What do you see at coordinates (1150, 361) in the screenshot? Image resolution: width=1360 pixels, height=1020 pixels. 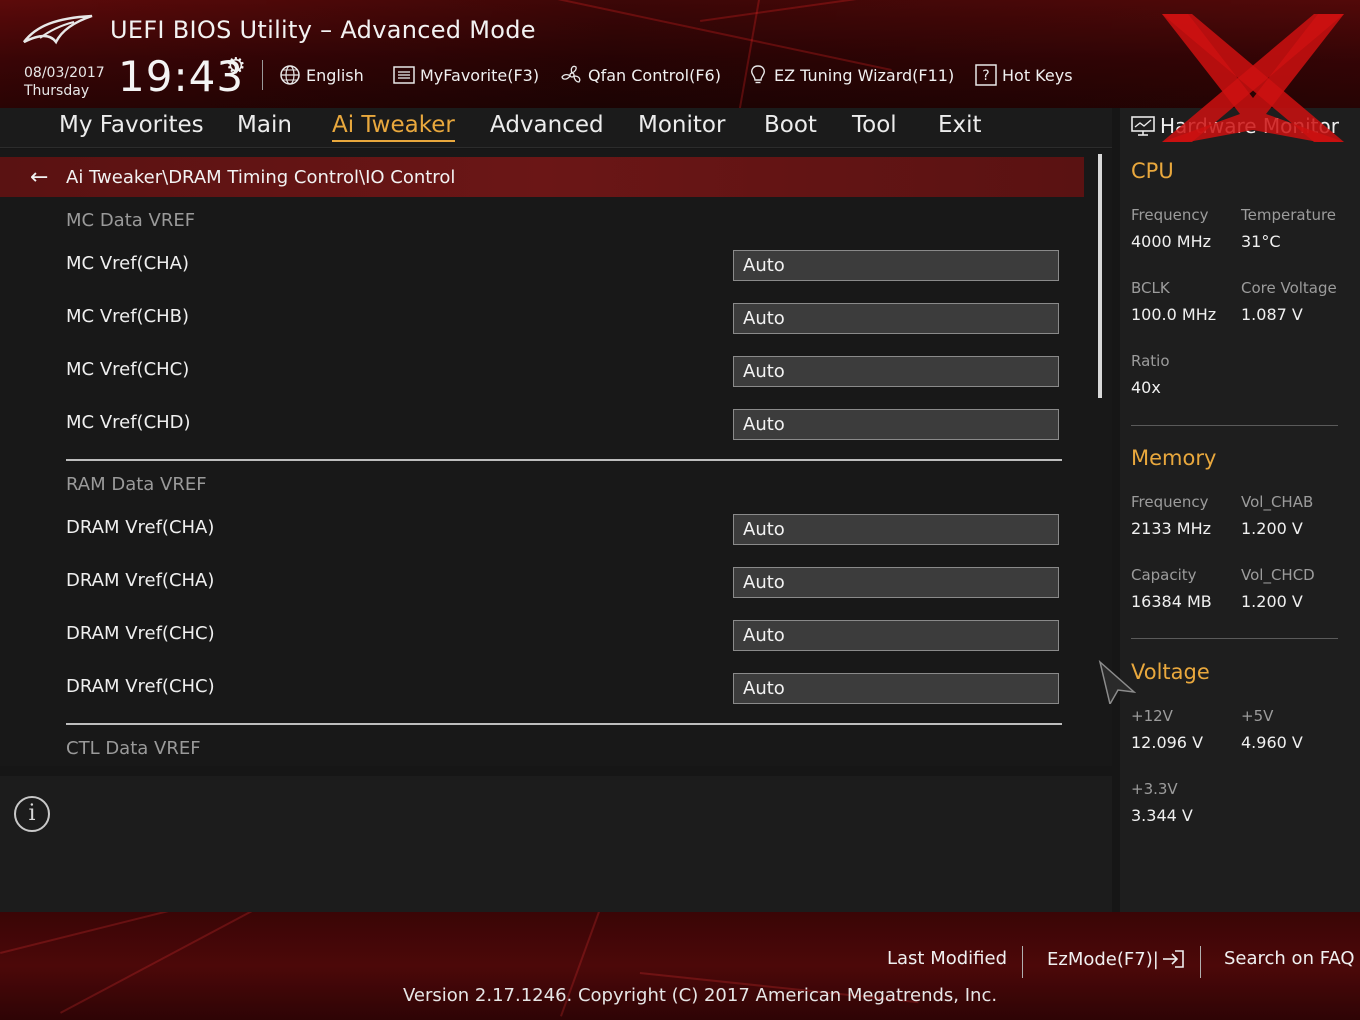 I see `ratio-label: Ratio` at bounding box center [1150, 361].